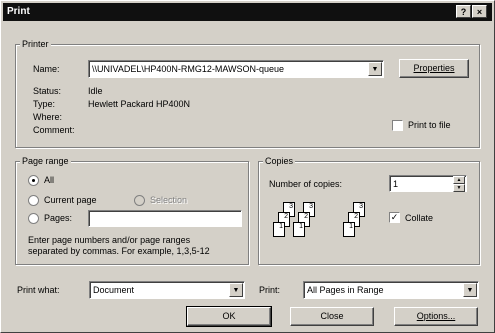 Image resolution: width=495 pixels, height=333 pixels. What do you see at coordinates (54, 130) in the screenshot?
I see `comment-label: Comment:` at bounding box center [54, 130].